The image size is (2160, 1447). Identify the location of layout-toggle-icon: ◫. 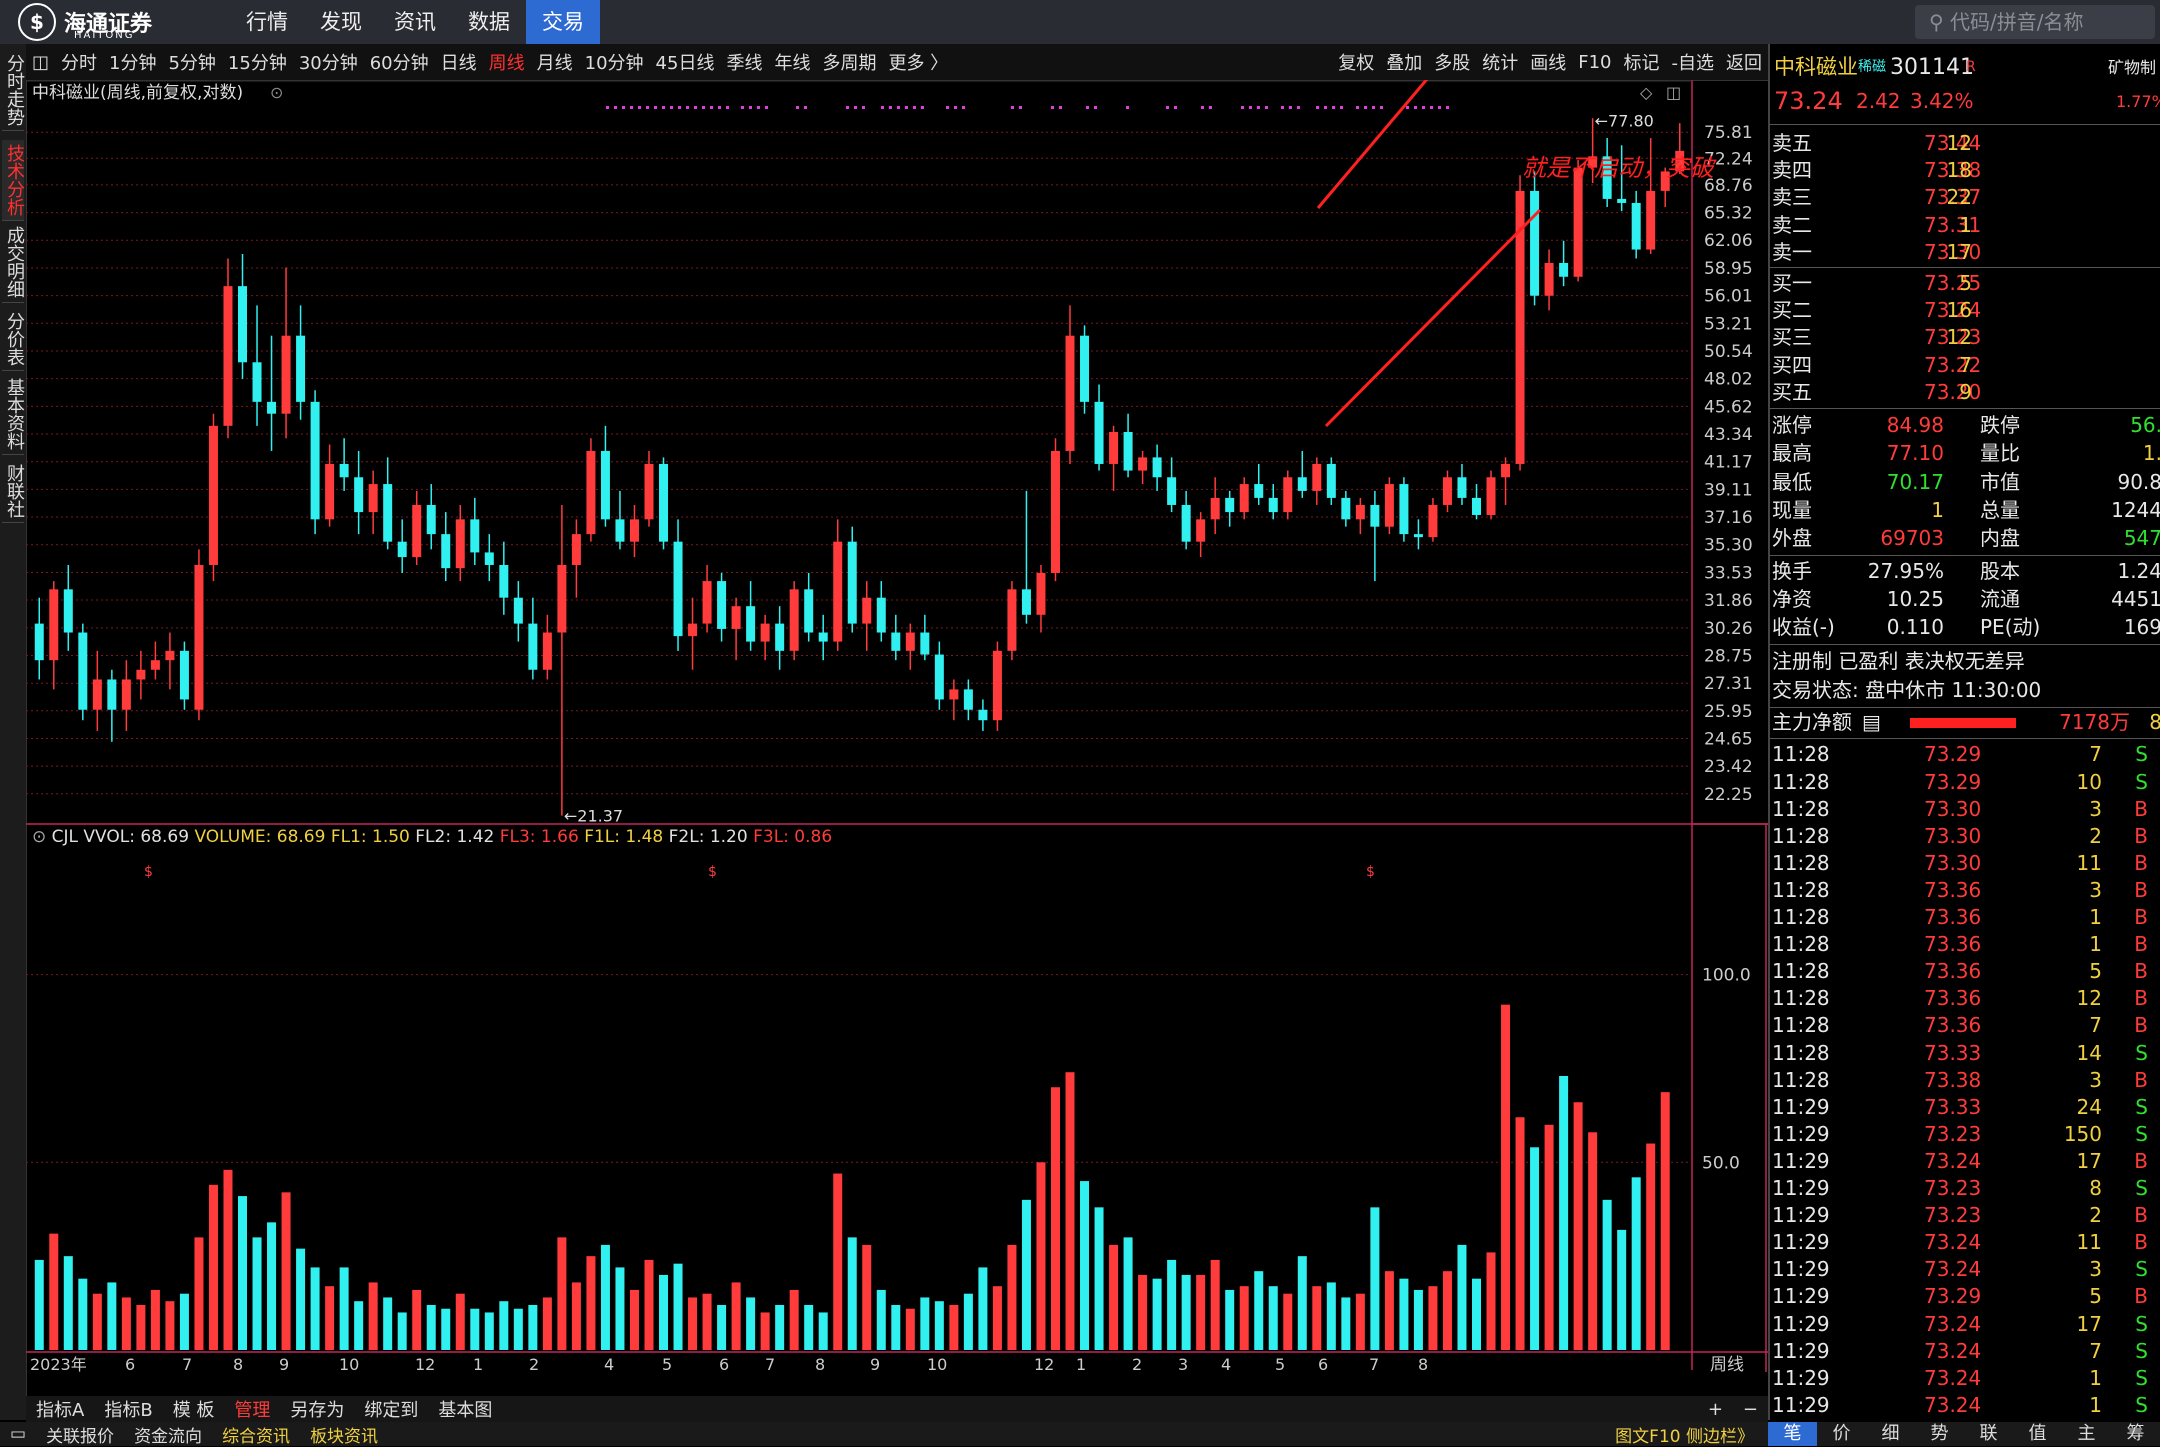
(40, 62).